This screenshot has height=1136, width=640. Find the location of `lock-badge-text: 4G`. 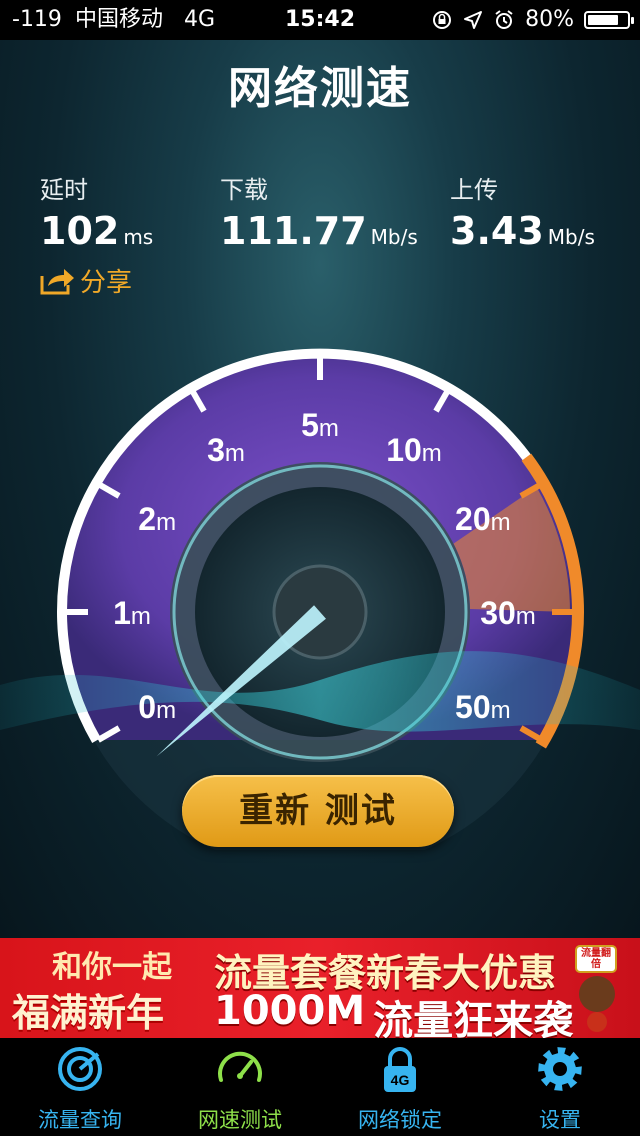

lock-badge-text: 4G is located at coordinates (400, 1080).